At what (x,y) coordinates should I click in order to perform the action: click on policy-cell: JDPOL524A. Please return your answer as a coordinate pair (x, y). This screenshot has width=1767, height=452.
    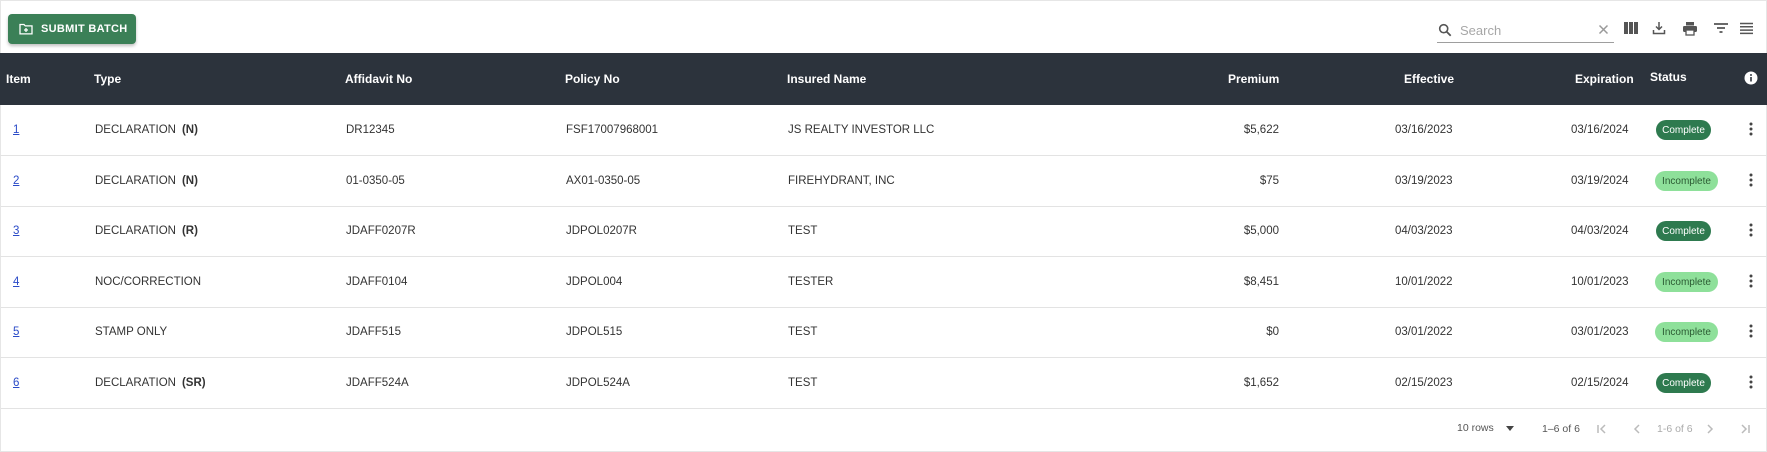
    Looking at the image, I should click on (598, 383).